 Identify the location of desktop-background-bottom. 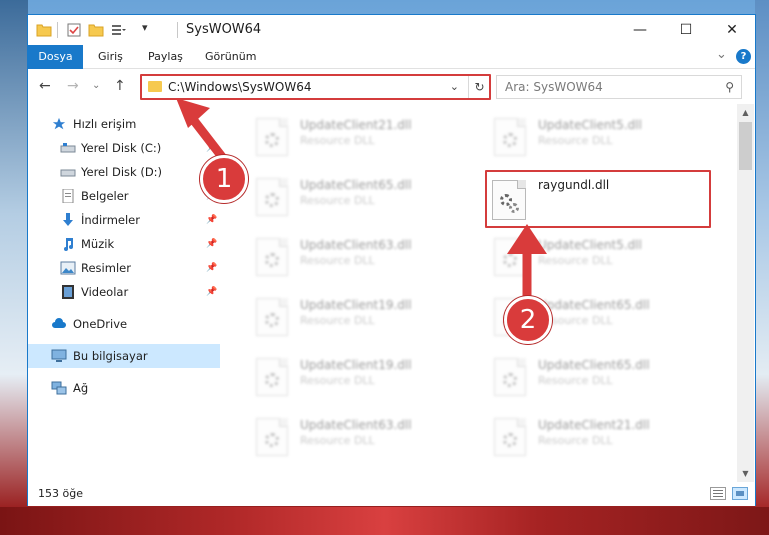
(384, 521).